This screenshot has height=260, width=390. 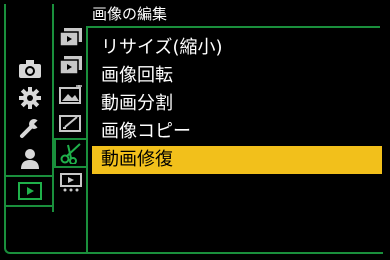 I want to click on category-column, so click(x=26, y=130).